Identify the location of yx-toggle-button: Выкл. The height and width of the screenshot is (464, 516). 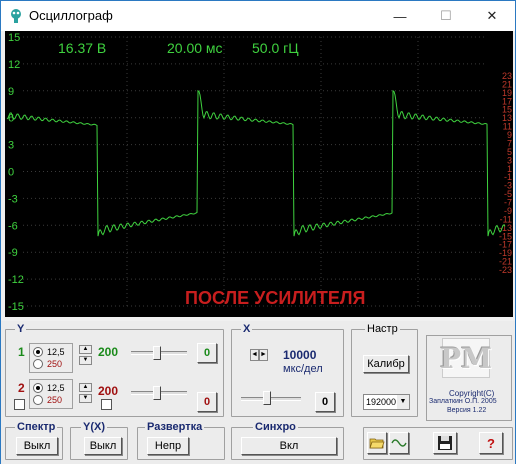
(103, 446).